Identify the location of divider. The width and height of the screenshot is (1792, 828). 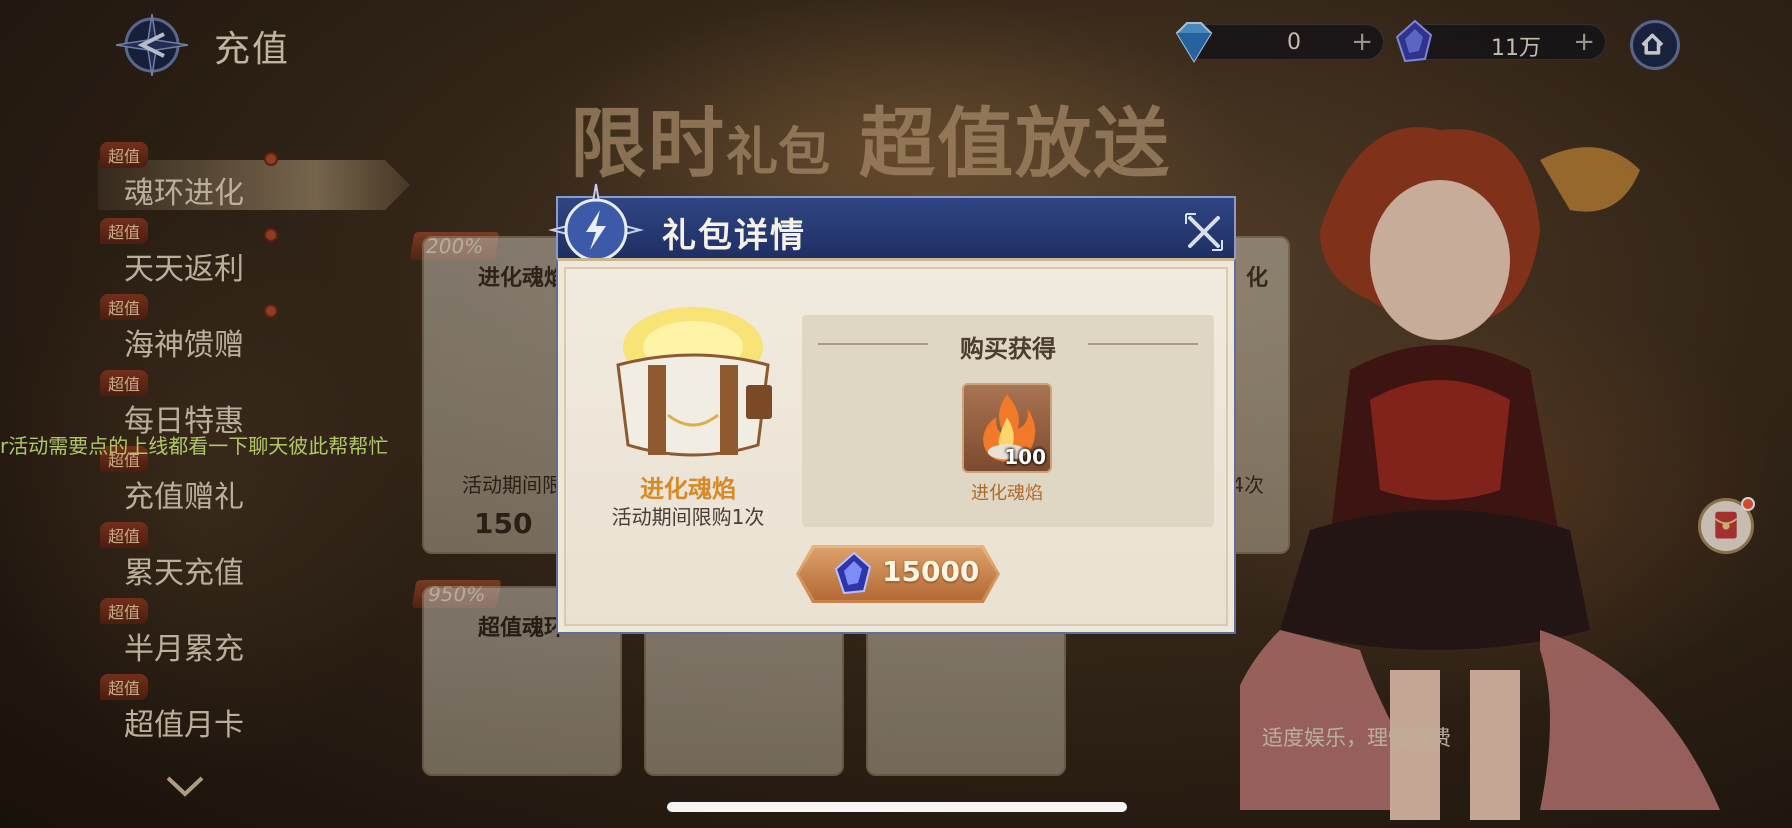
(1143, 344).